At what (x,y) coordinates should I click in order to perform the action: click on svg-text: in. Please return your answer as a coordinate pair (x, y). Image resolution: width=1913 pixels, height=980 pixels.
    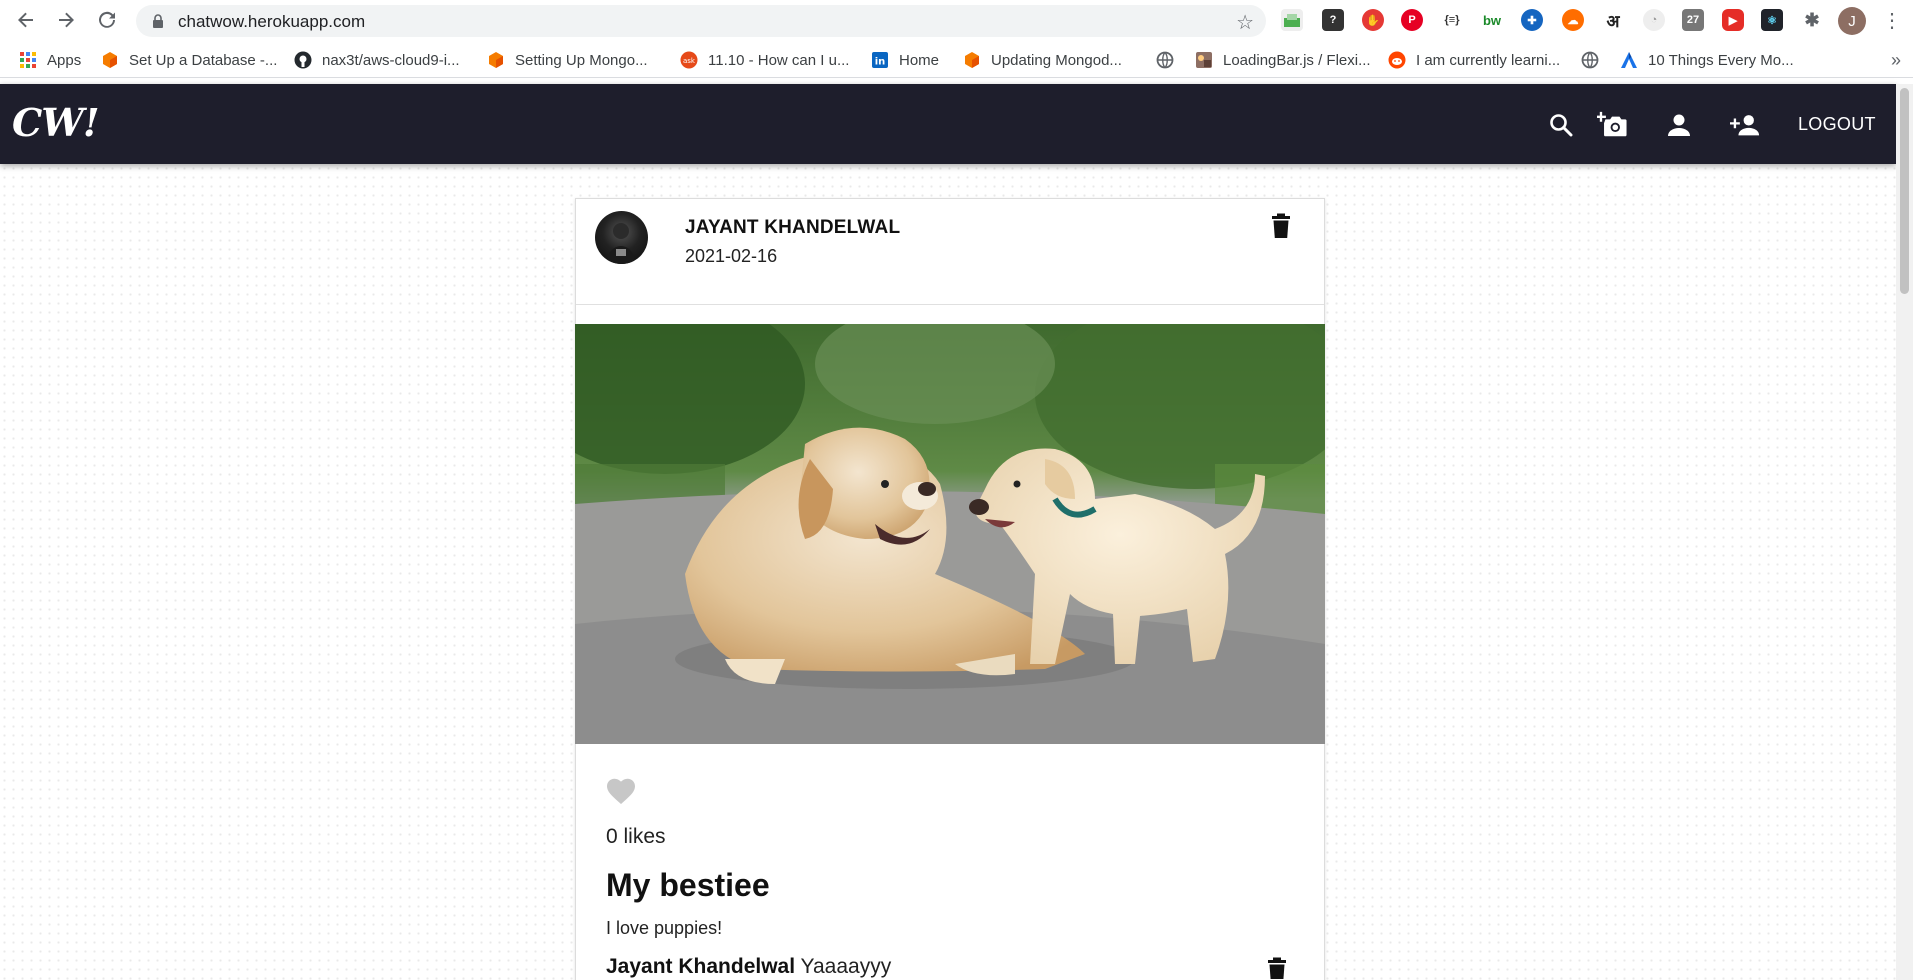
    Looking at the image, I should click on (880, 62).